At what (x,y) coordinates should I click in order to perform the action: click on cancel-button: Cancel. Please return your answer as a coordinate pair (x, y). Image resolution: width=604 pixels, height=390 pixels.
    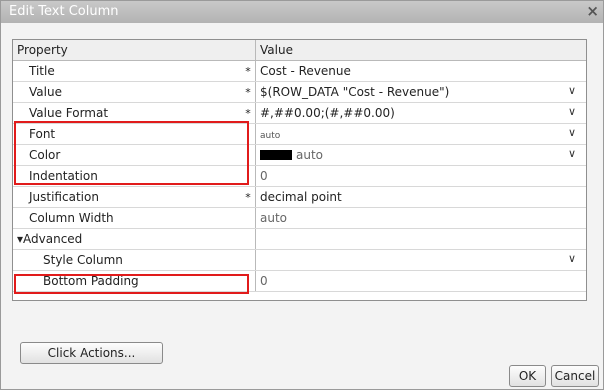
    Looking at the image, I should click on (575, 376).